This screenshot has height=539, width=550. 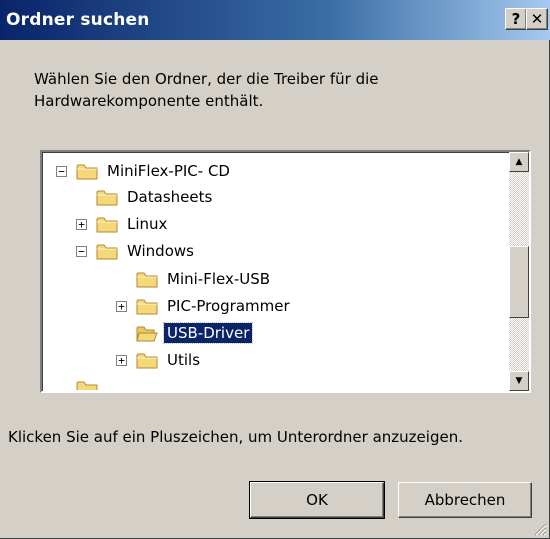 I want to click on help-button: ?, so click(x=516, y=19).